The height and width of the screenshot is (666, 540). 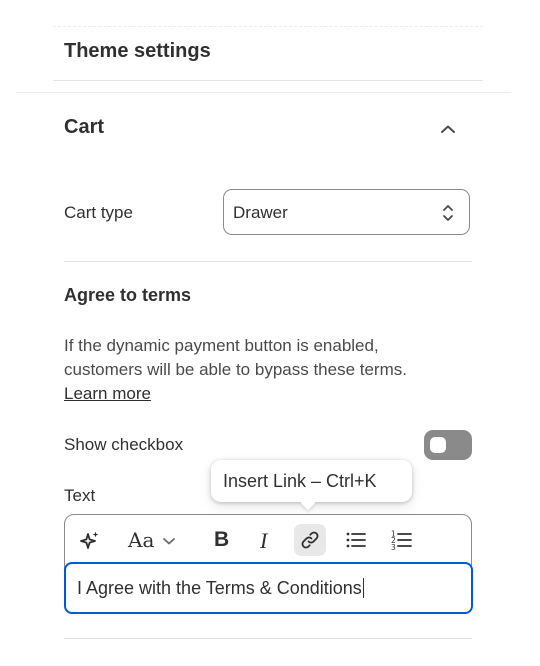 I want to click on show-checkbox-toggle, so click(x=448, y=445).